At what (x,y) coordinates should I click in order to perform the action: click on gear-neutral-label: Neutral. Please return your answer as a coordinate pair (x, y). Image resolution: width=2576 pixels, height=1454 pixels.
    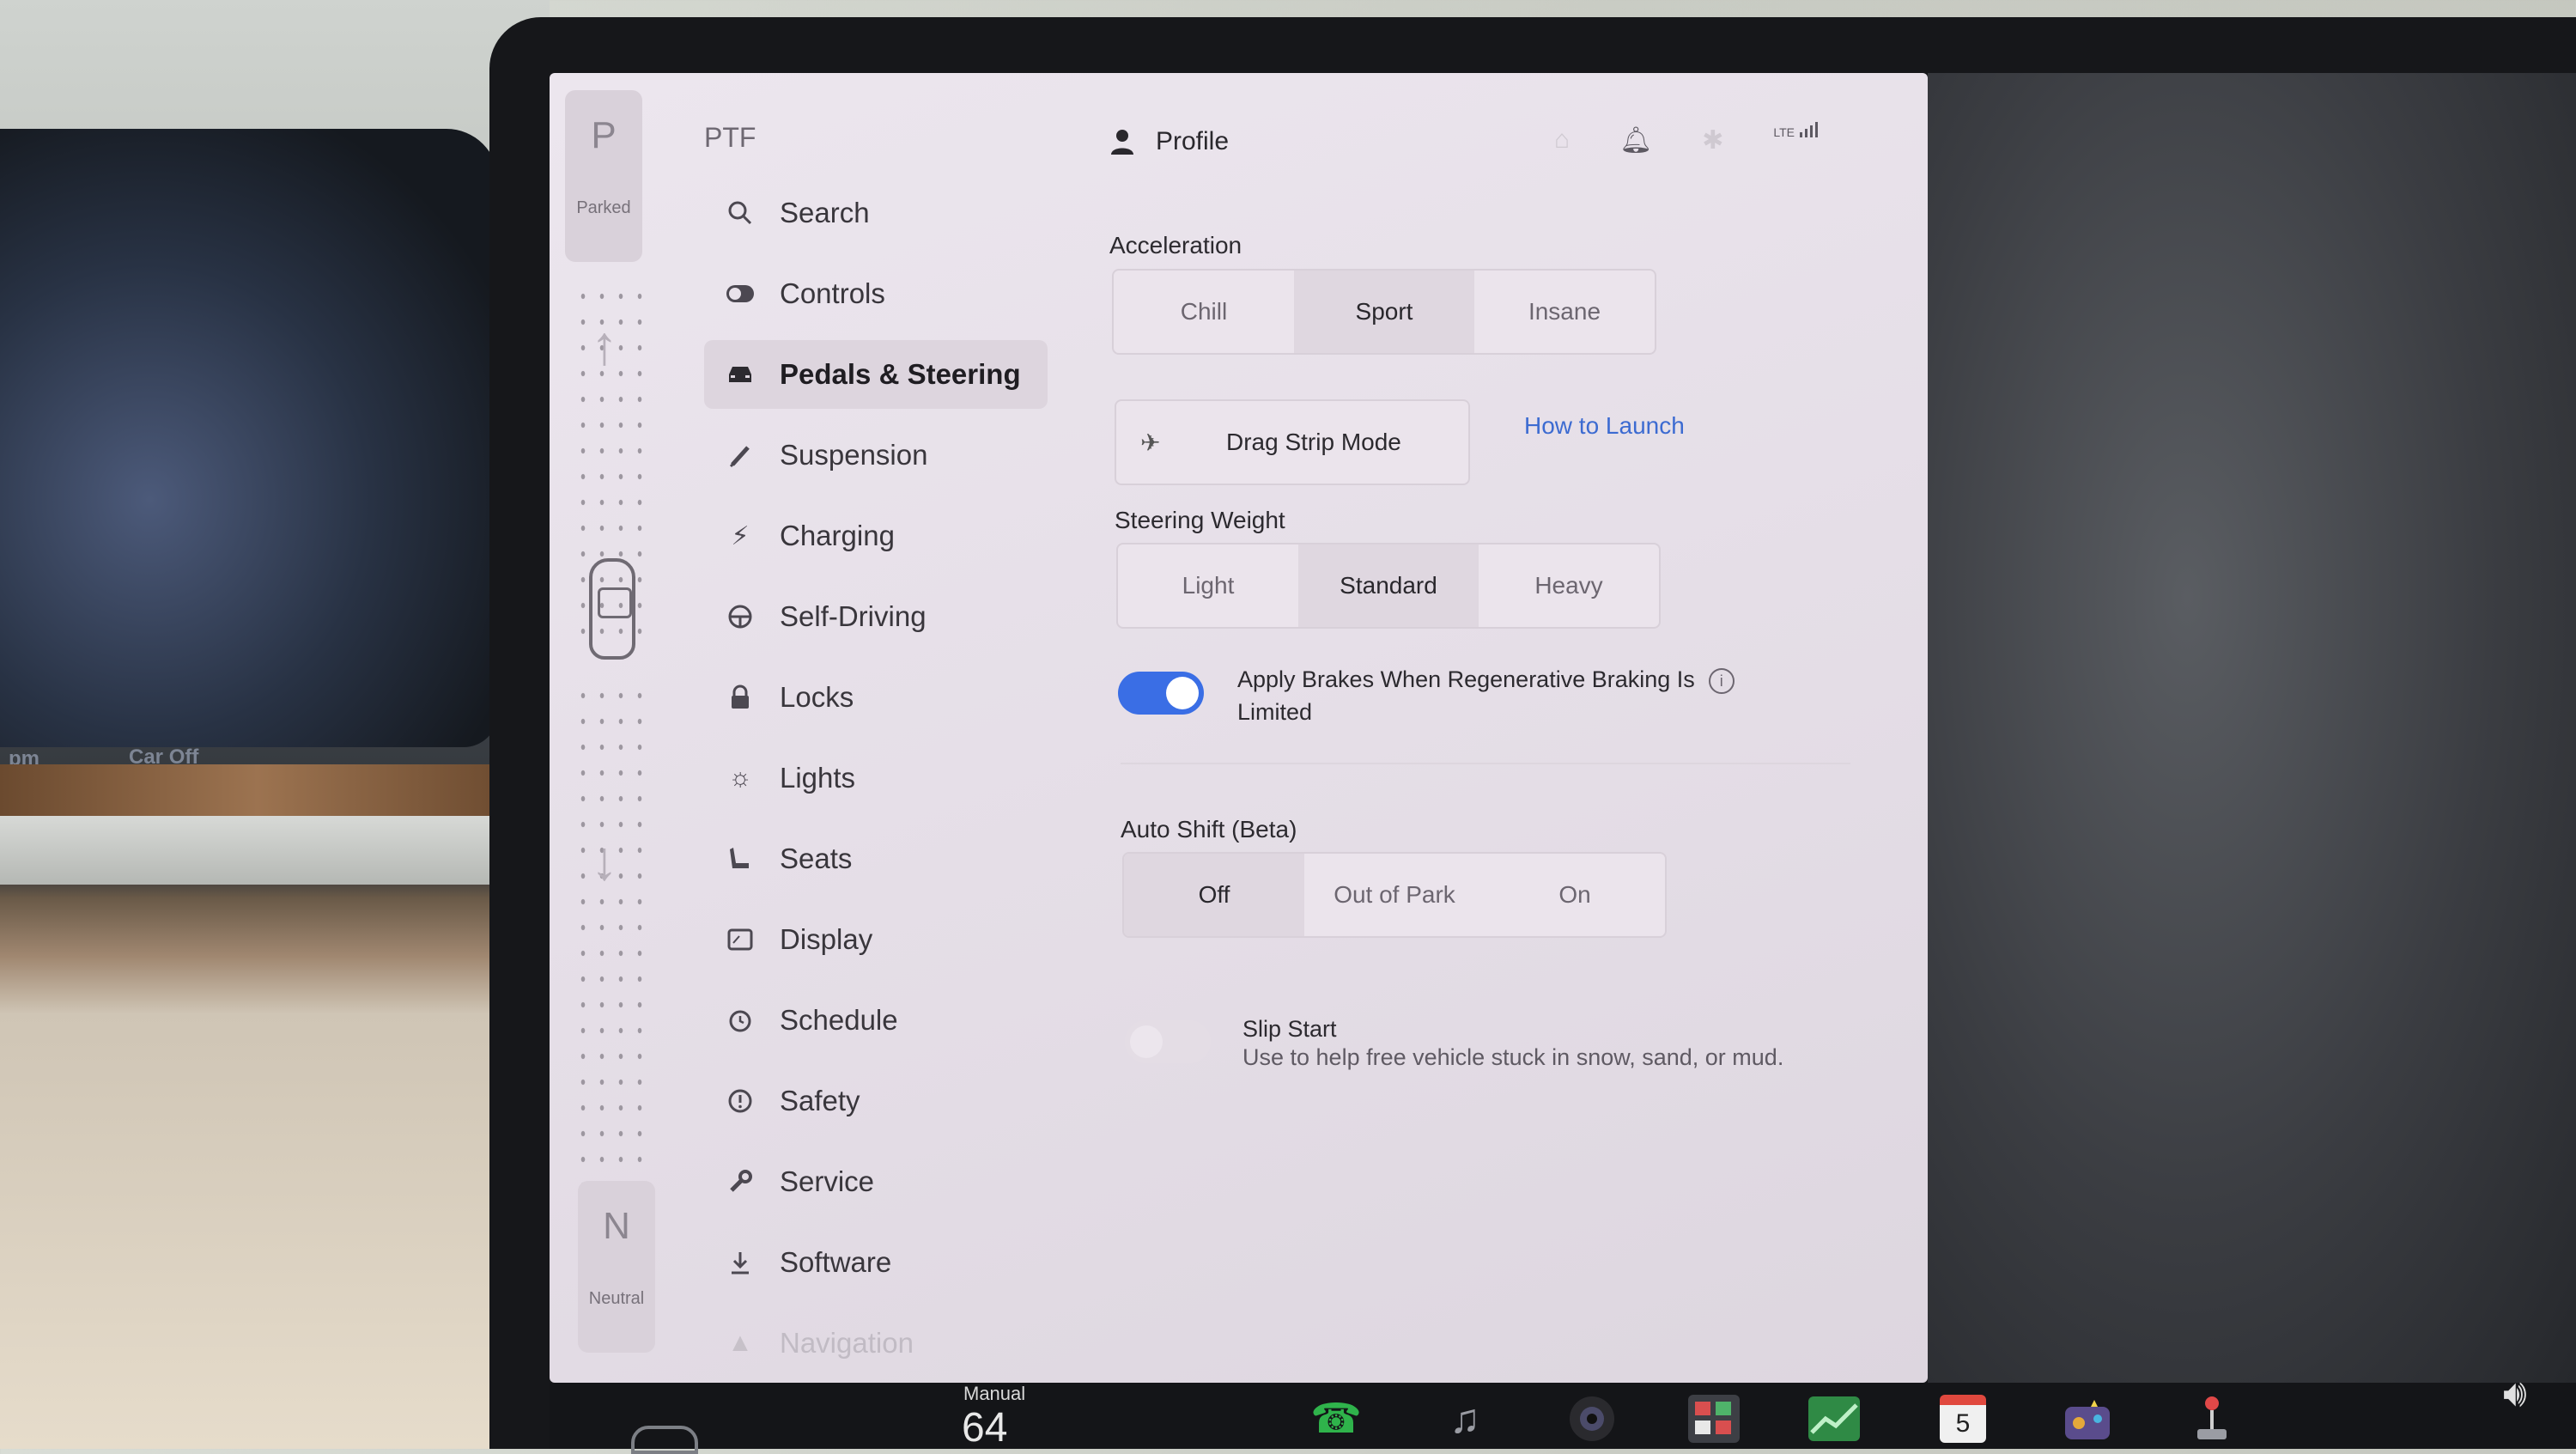
    Looking at the image, I should click on (616, 1298).